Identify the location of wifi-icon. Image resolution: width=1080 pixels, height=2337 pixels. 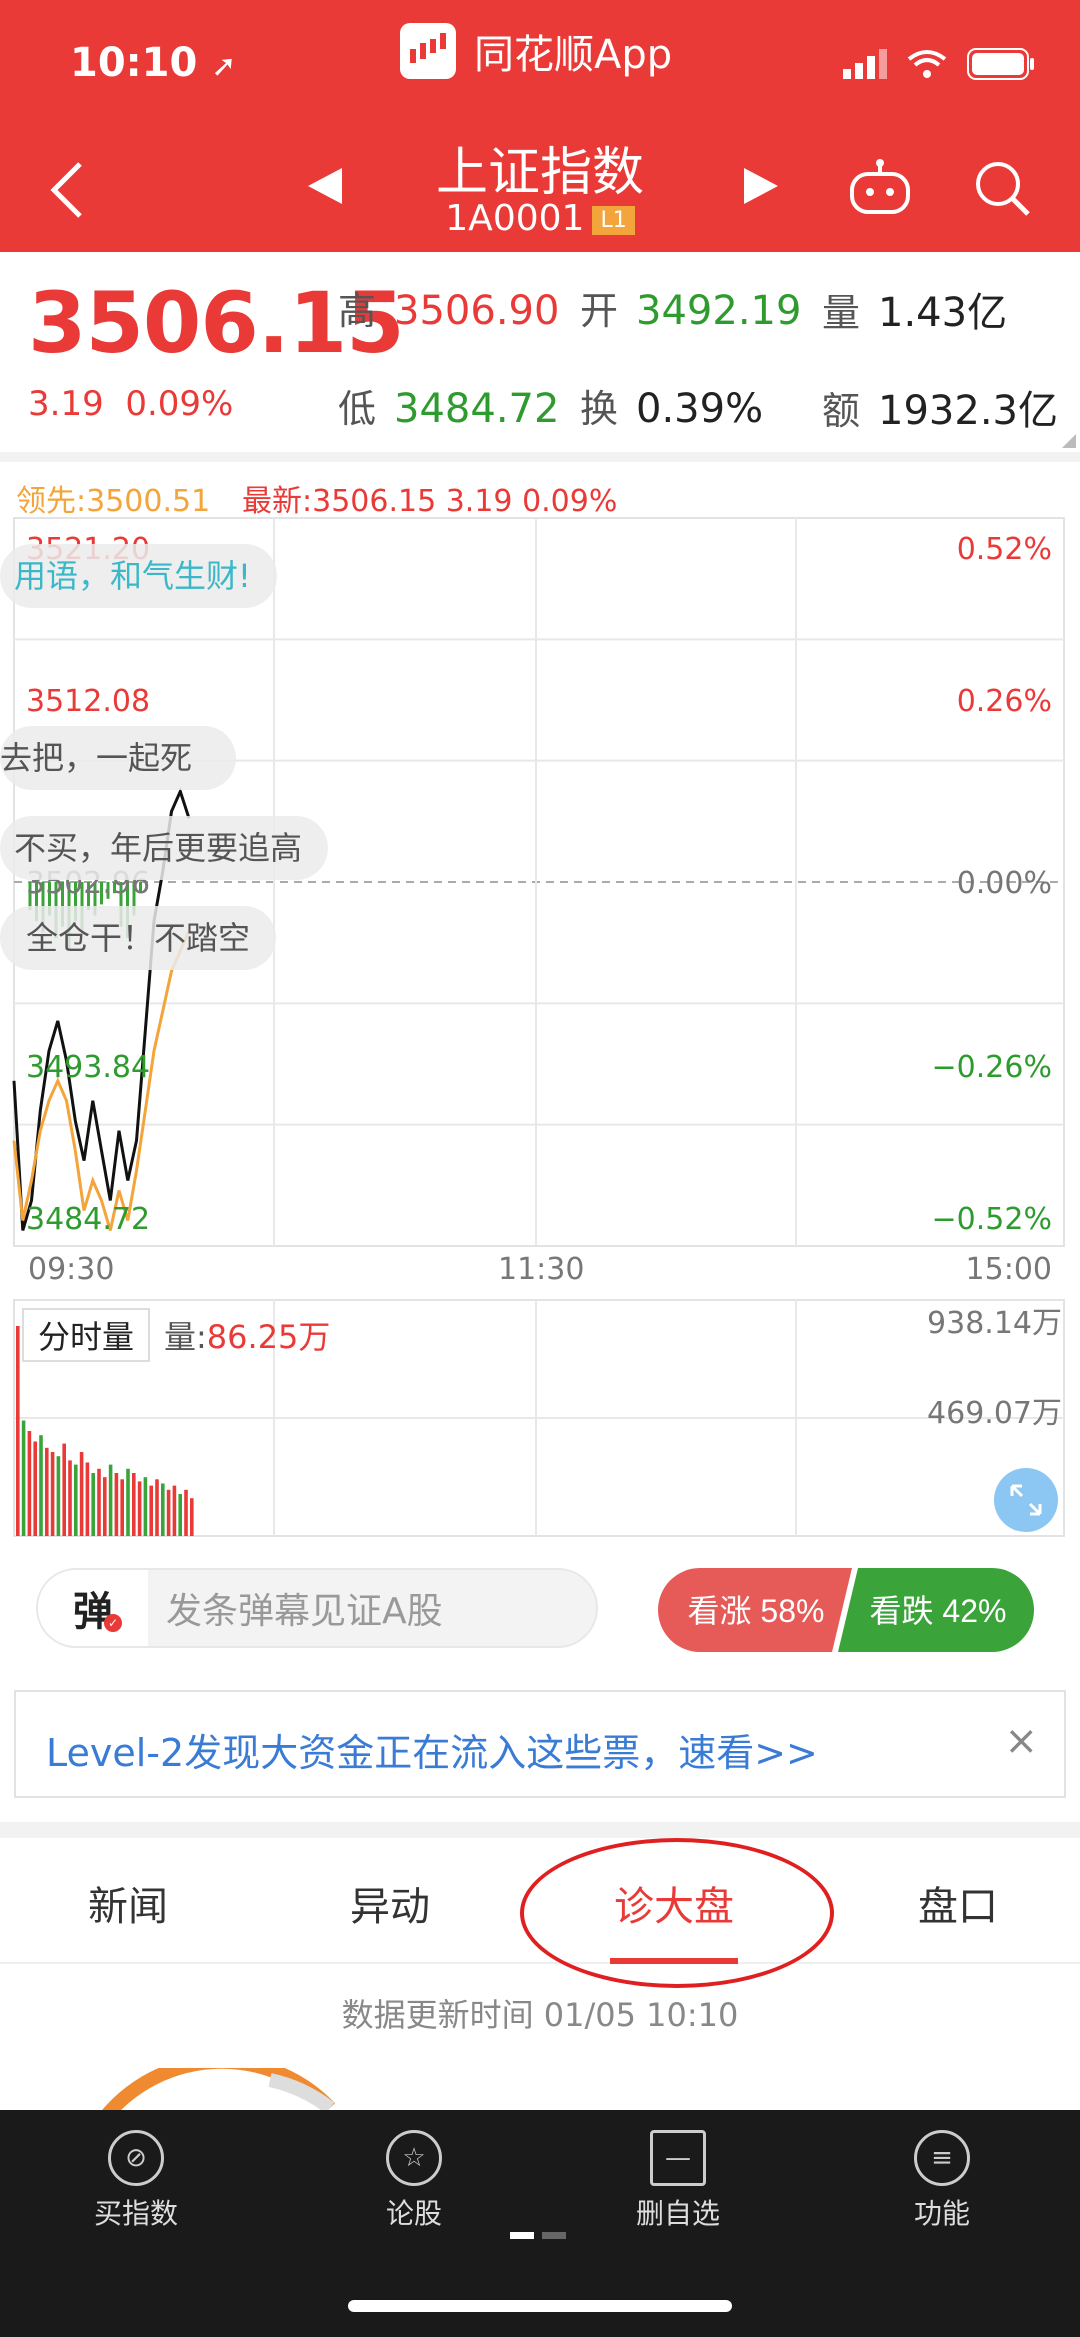
(927, 64).